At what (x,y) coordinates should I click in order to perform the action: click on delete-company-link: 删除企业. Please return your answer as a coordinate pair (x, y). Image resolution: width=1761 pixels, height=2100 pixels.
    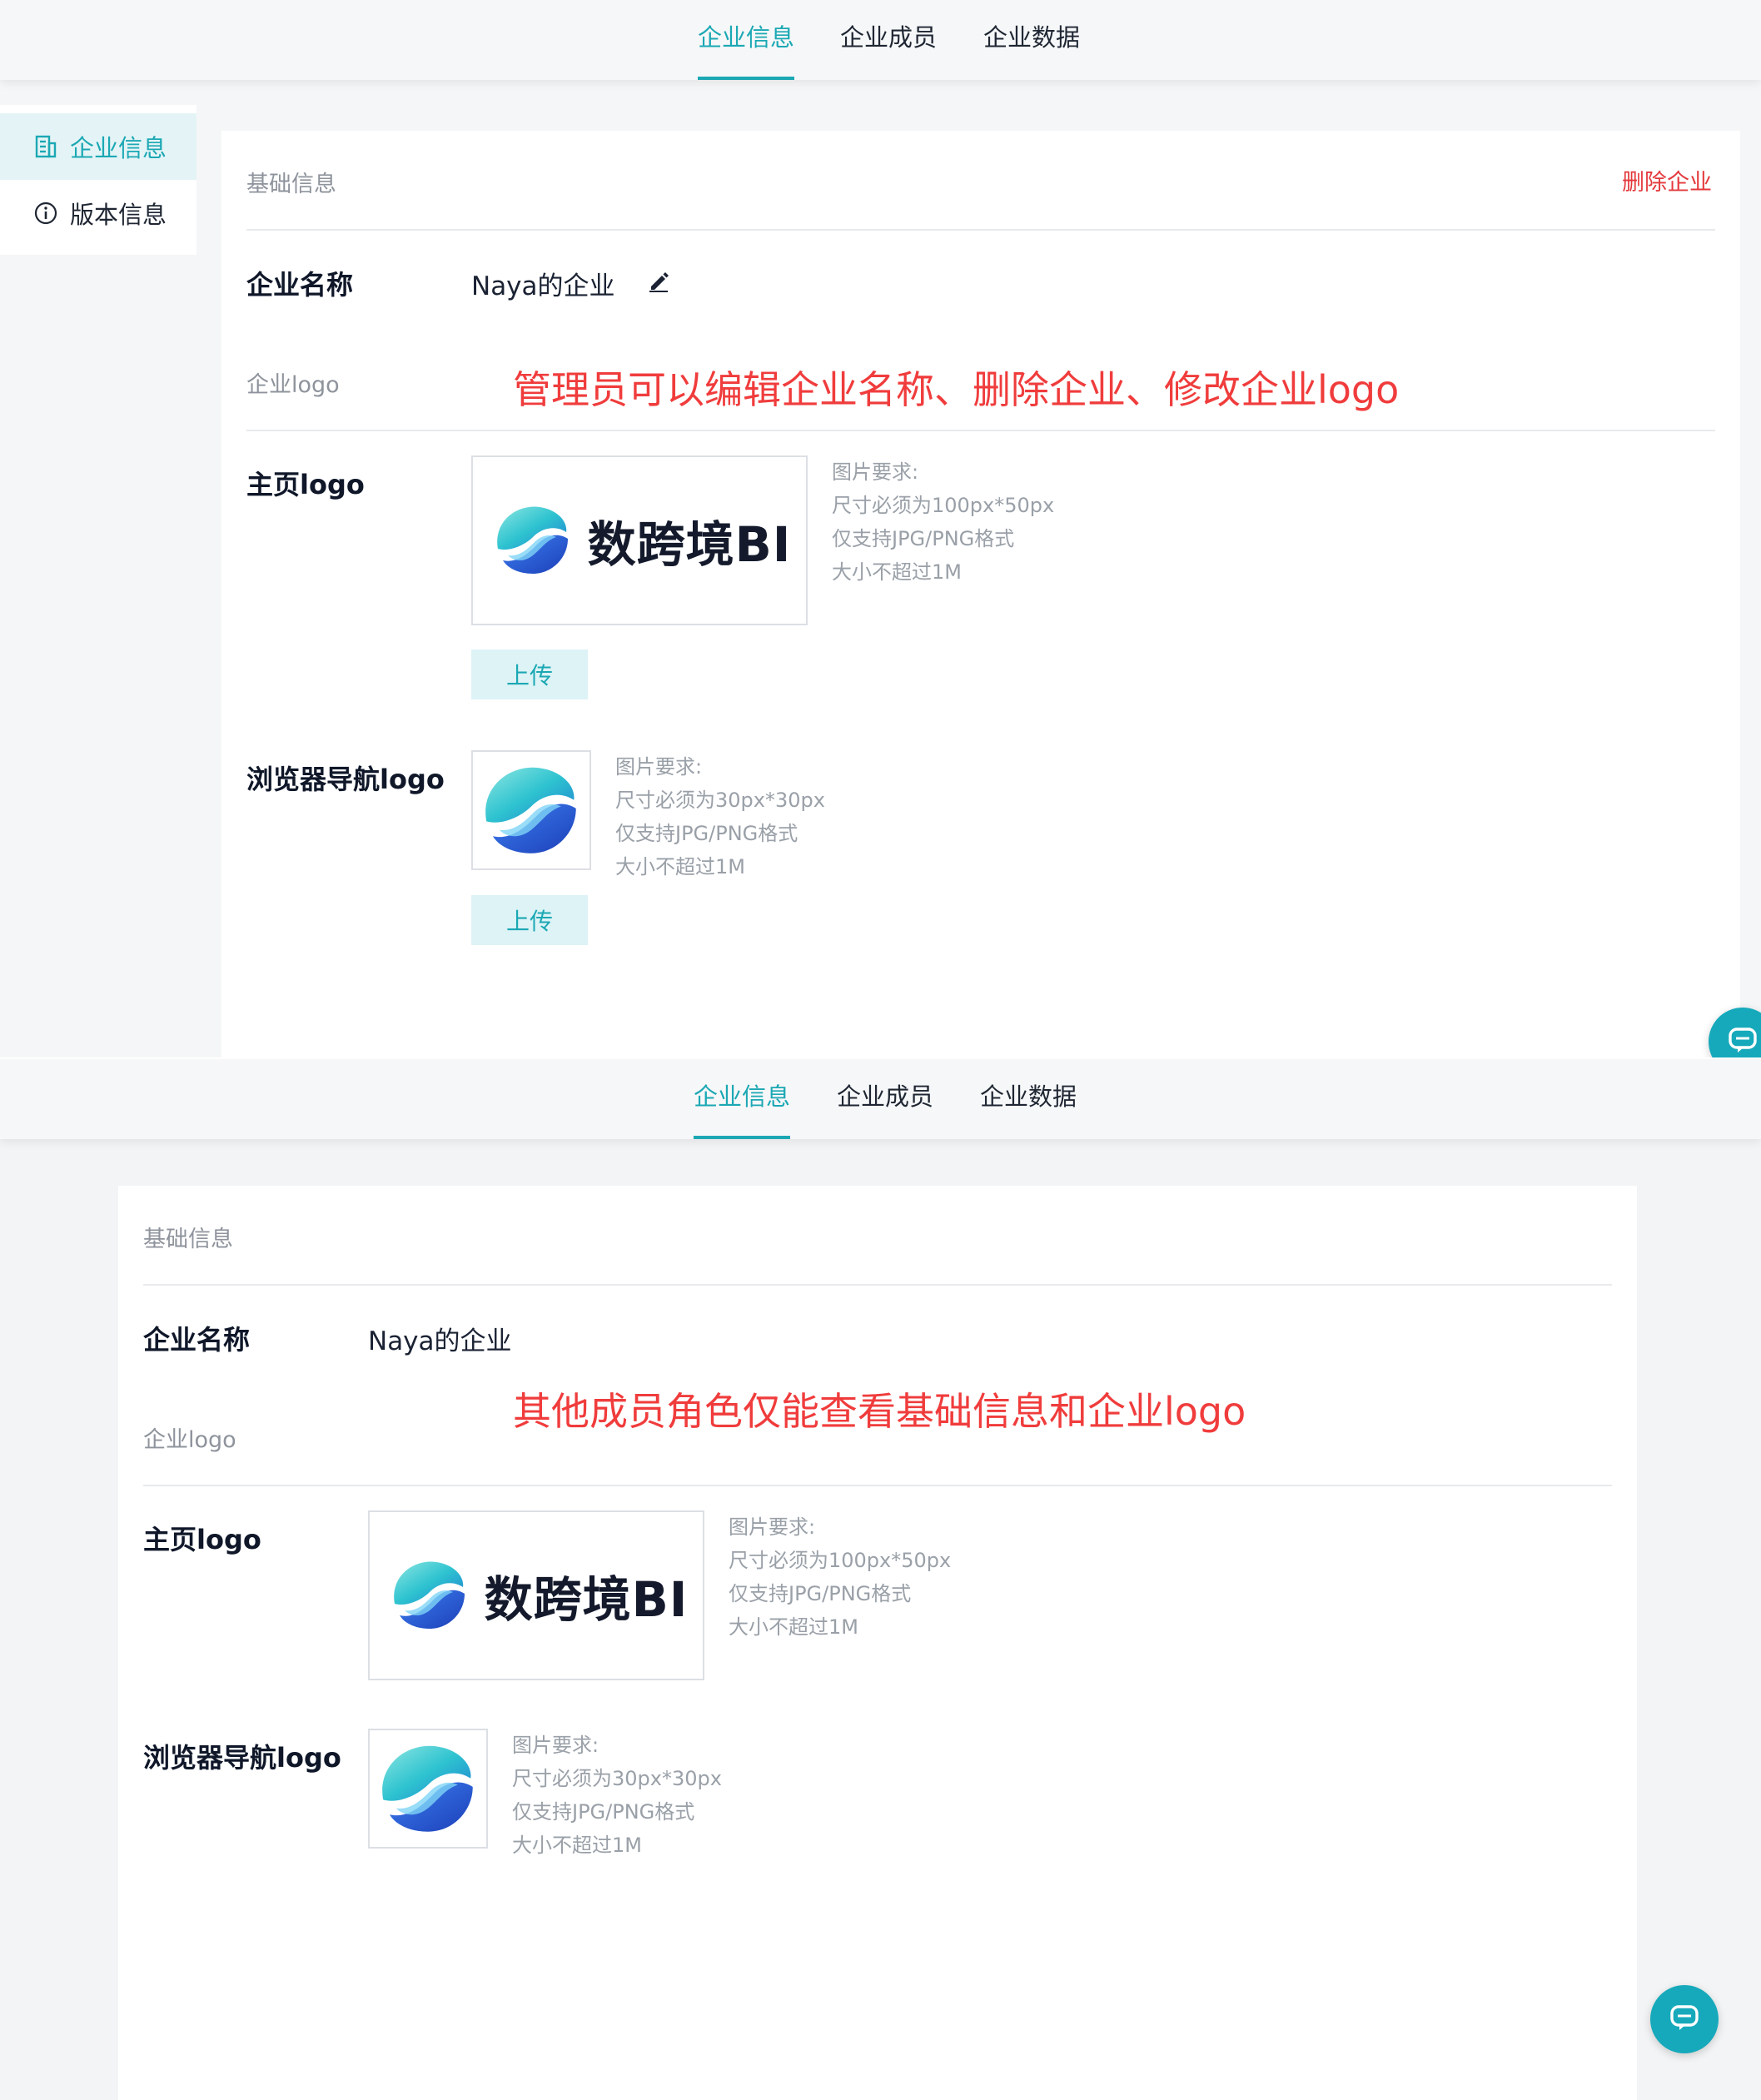
    Looking at the image, I should click on (1667, 181).